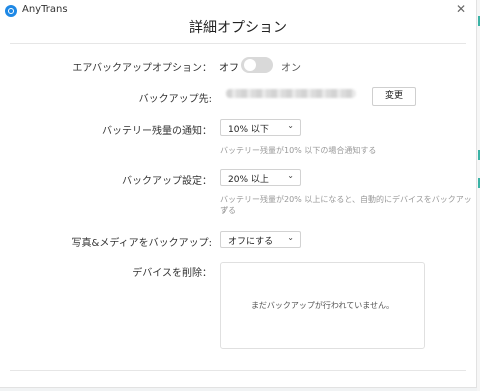 The height and width of the screenshot is (391, 480). Describe the element at coordinates (167, 181) in the screenshot. I see `backup-setting-label: バックアップ設定：` at that location.